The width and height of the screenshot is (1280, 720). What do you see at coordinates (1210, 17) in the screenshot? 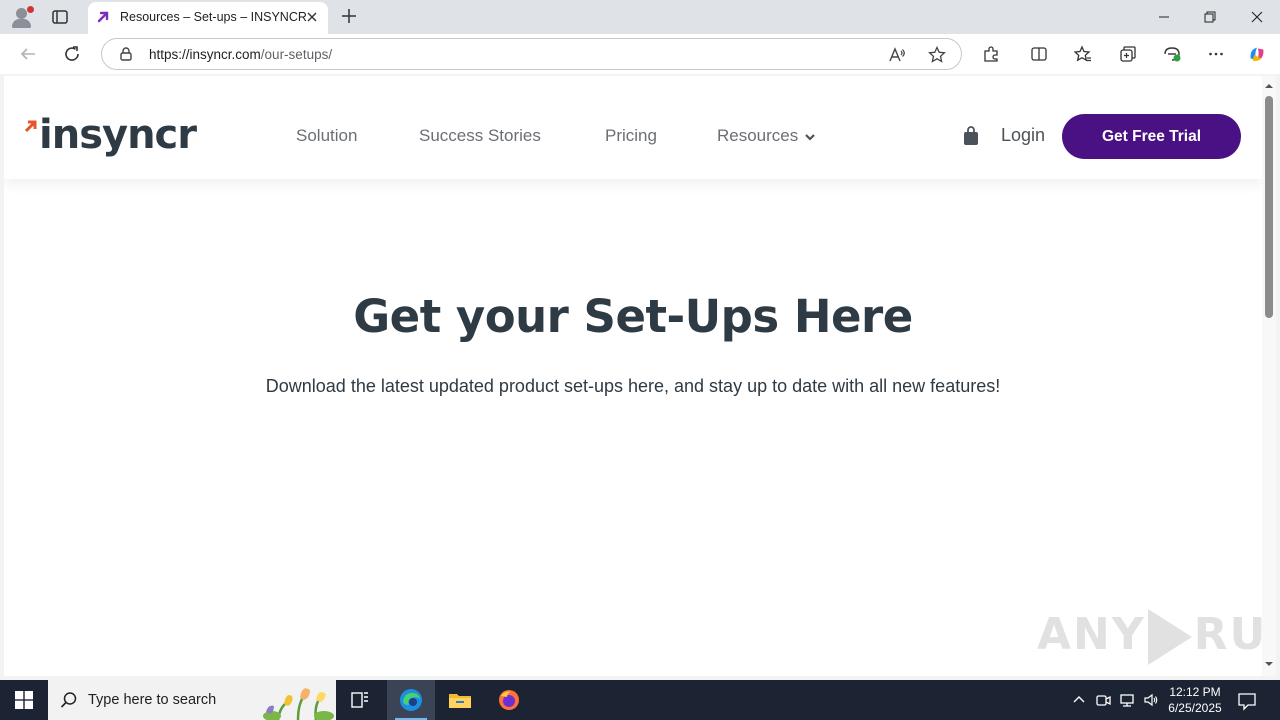
I see `restore-icon` at bounding box center [1210, 17].